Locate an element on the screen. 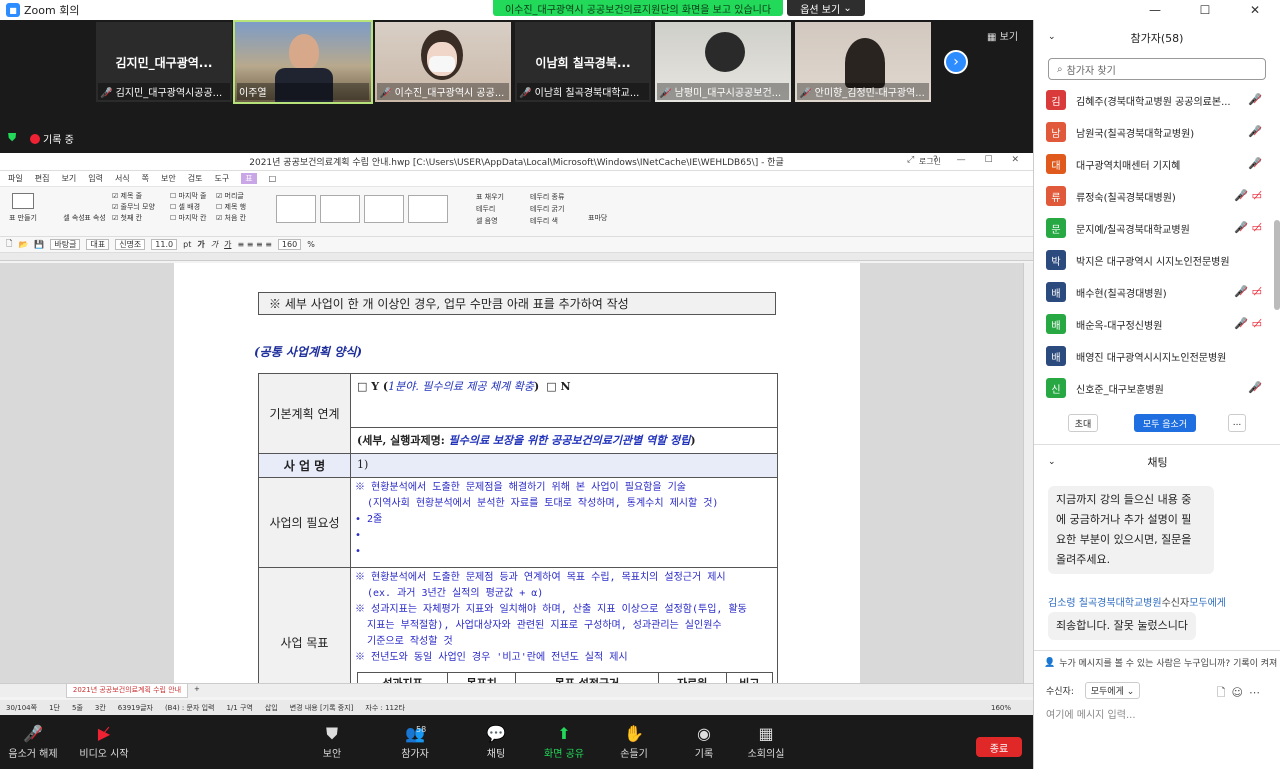 The height and width of the screenshot is (769, 1280). style-select: 바탕글 is located at coordinates (65, 244).